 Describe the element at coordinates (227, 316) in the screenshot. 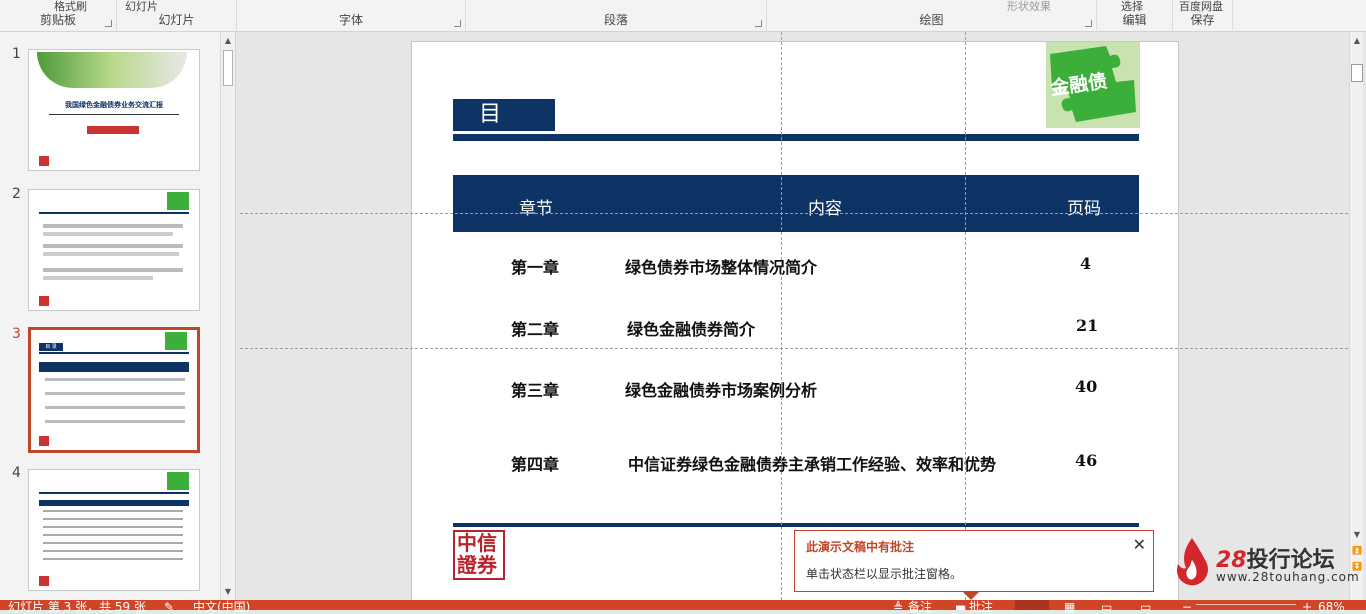

I see `thumbnail-scrollbar: ▲ ▼` at that location.